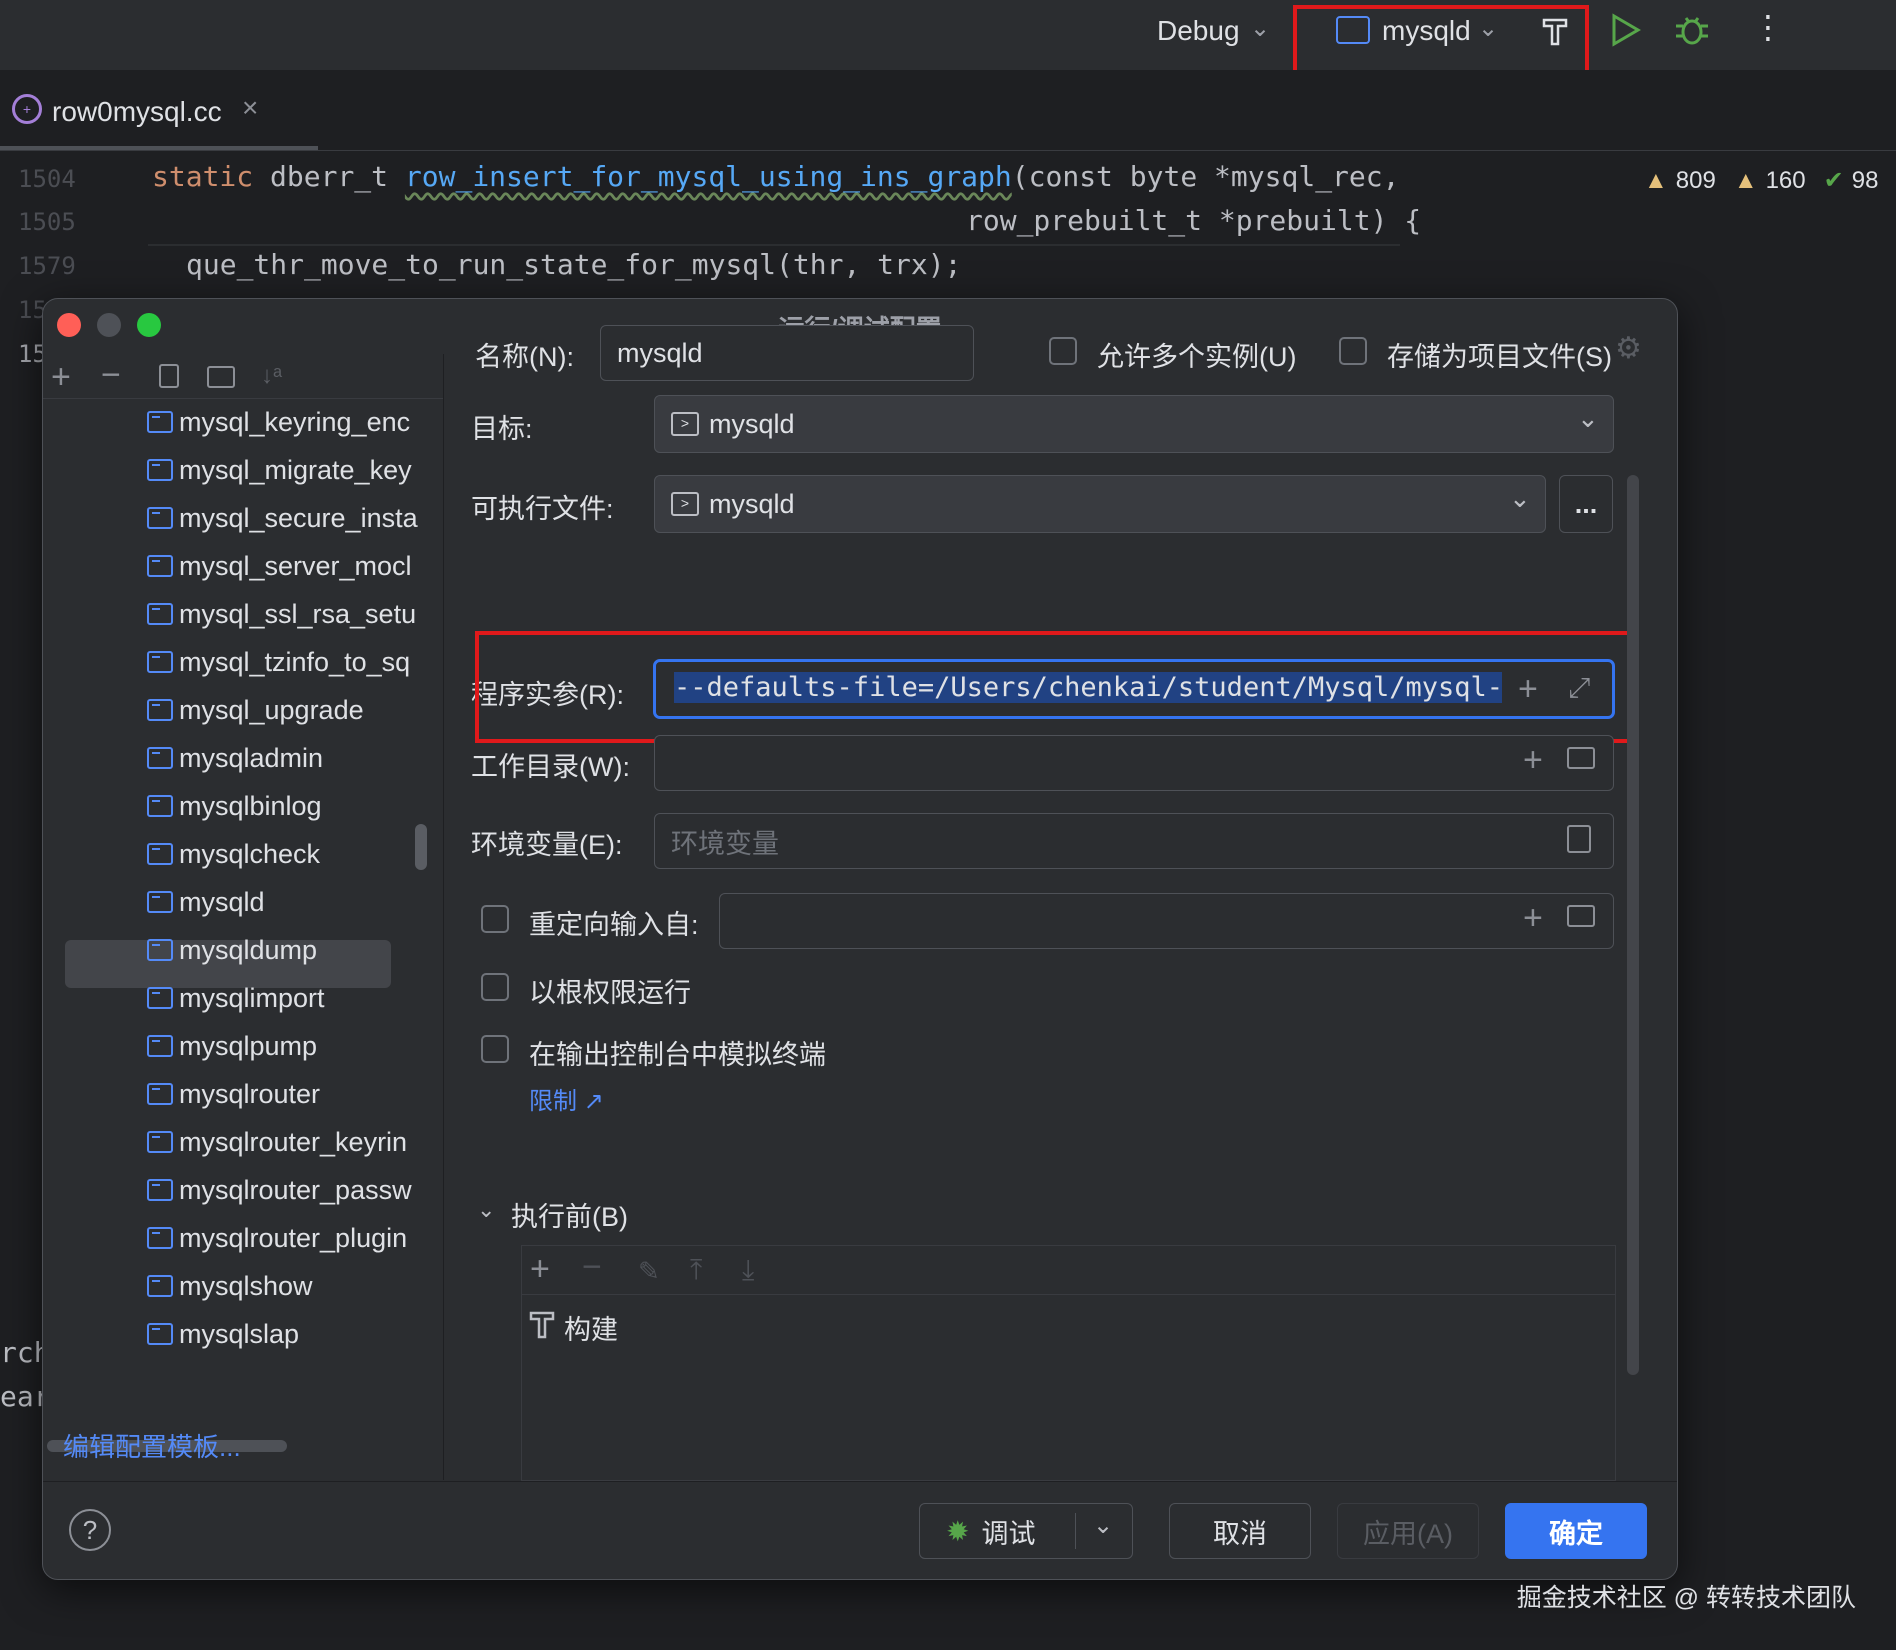 The height and width of the screenshot is (1650, 1896). I want to click on config-item-mysqlrouter-passw: mysqlrouter_passw, so click(302, 1190).